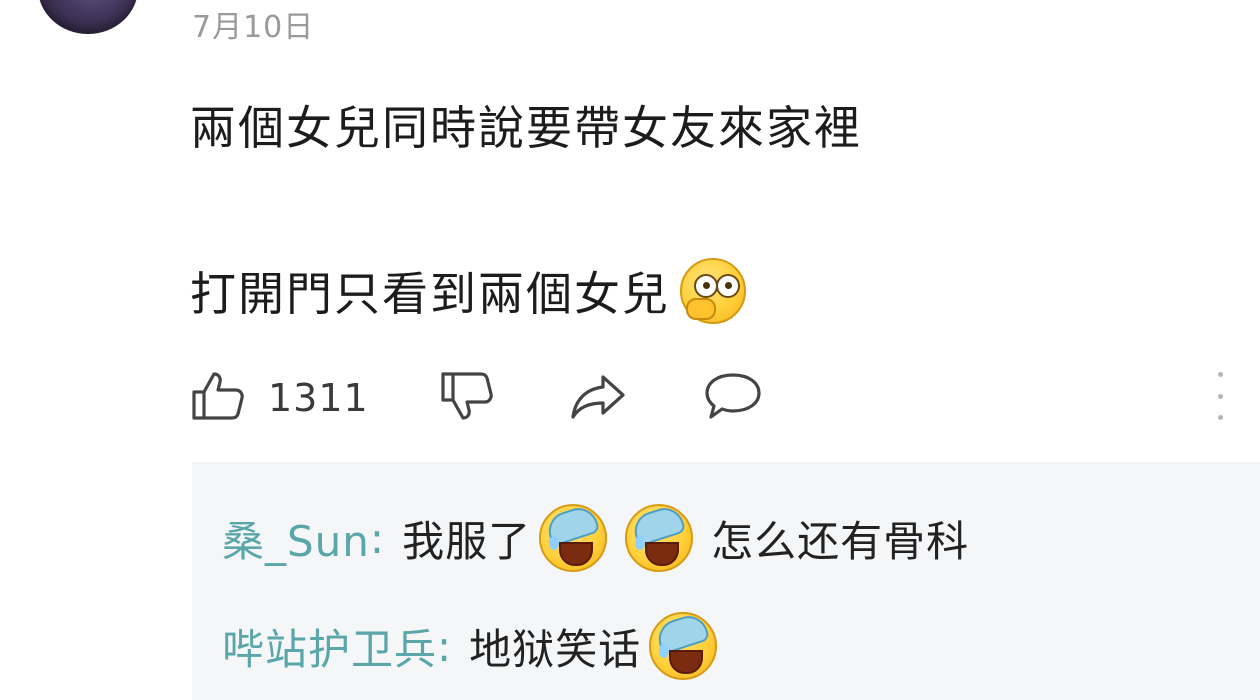 The height and width of the screenshot is (700, 1260). What do you see at coordinates (526, 128) in the screenshot?
I see `comment-text: 兩個女兒同時說要帶女友來家裡` at bounding box center [526, 128].